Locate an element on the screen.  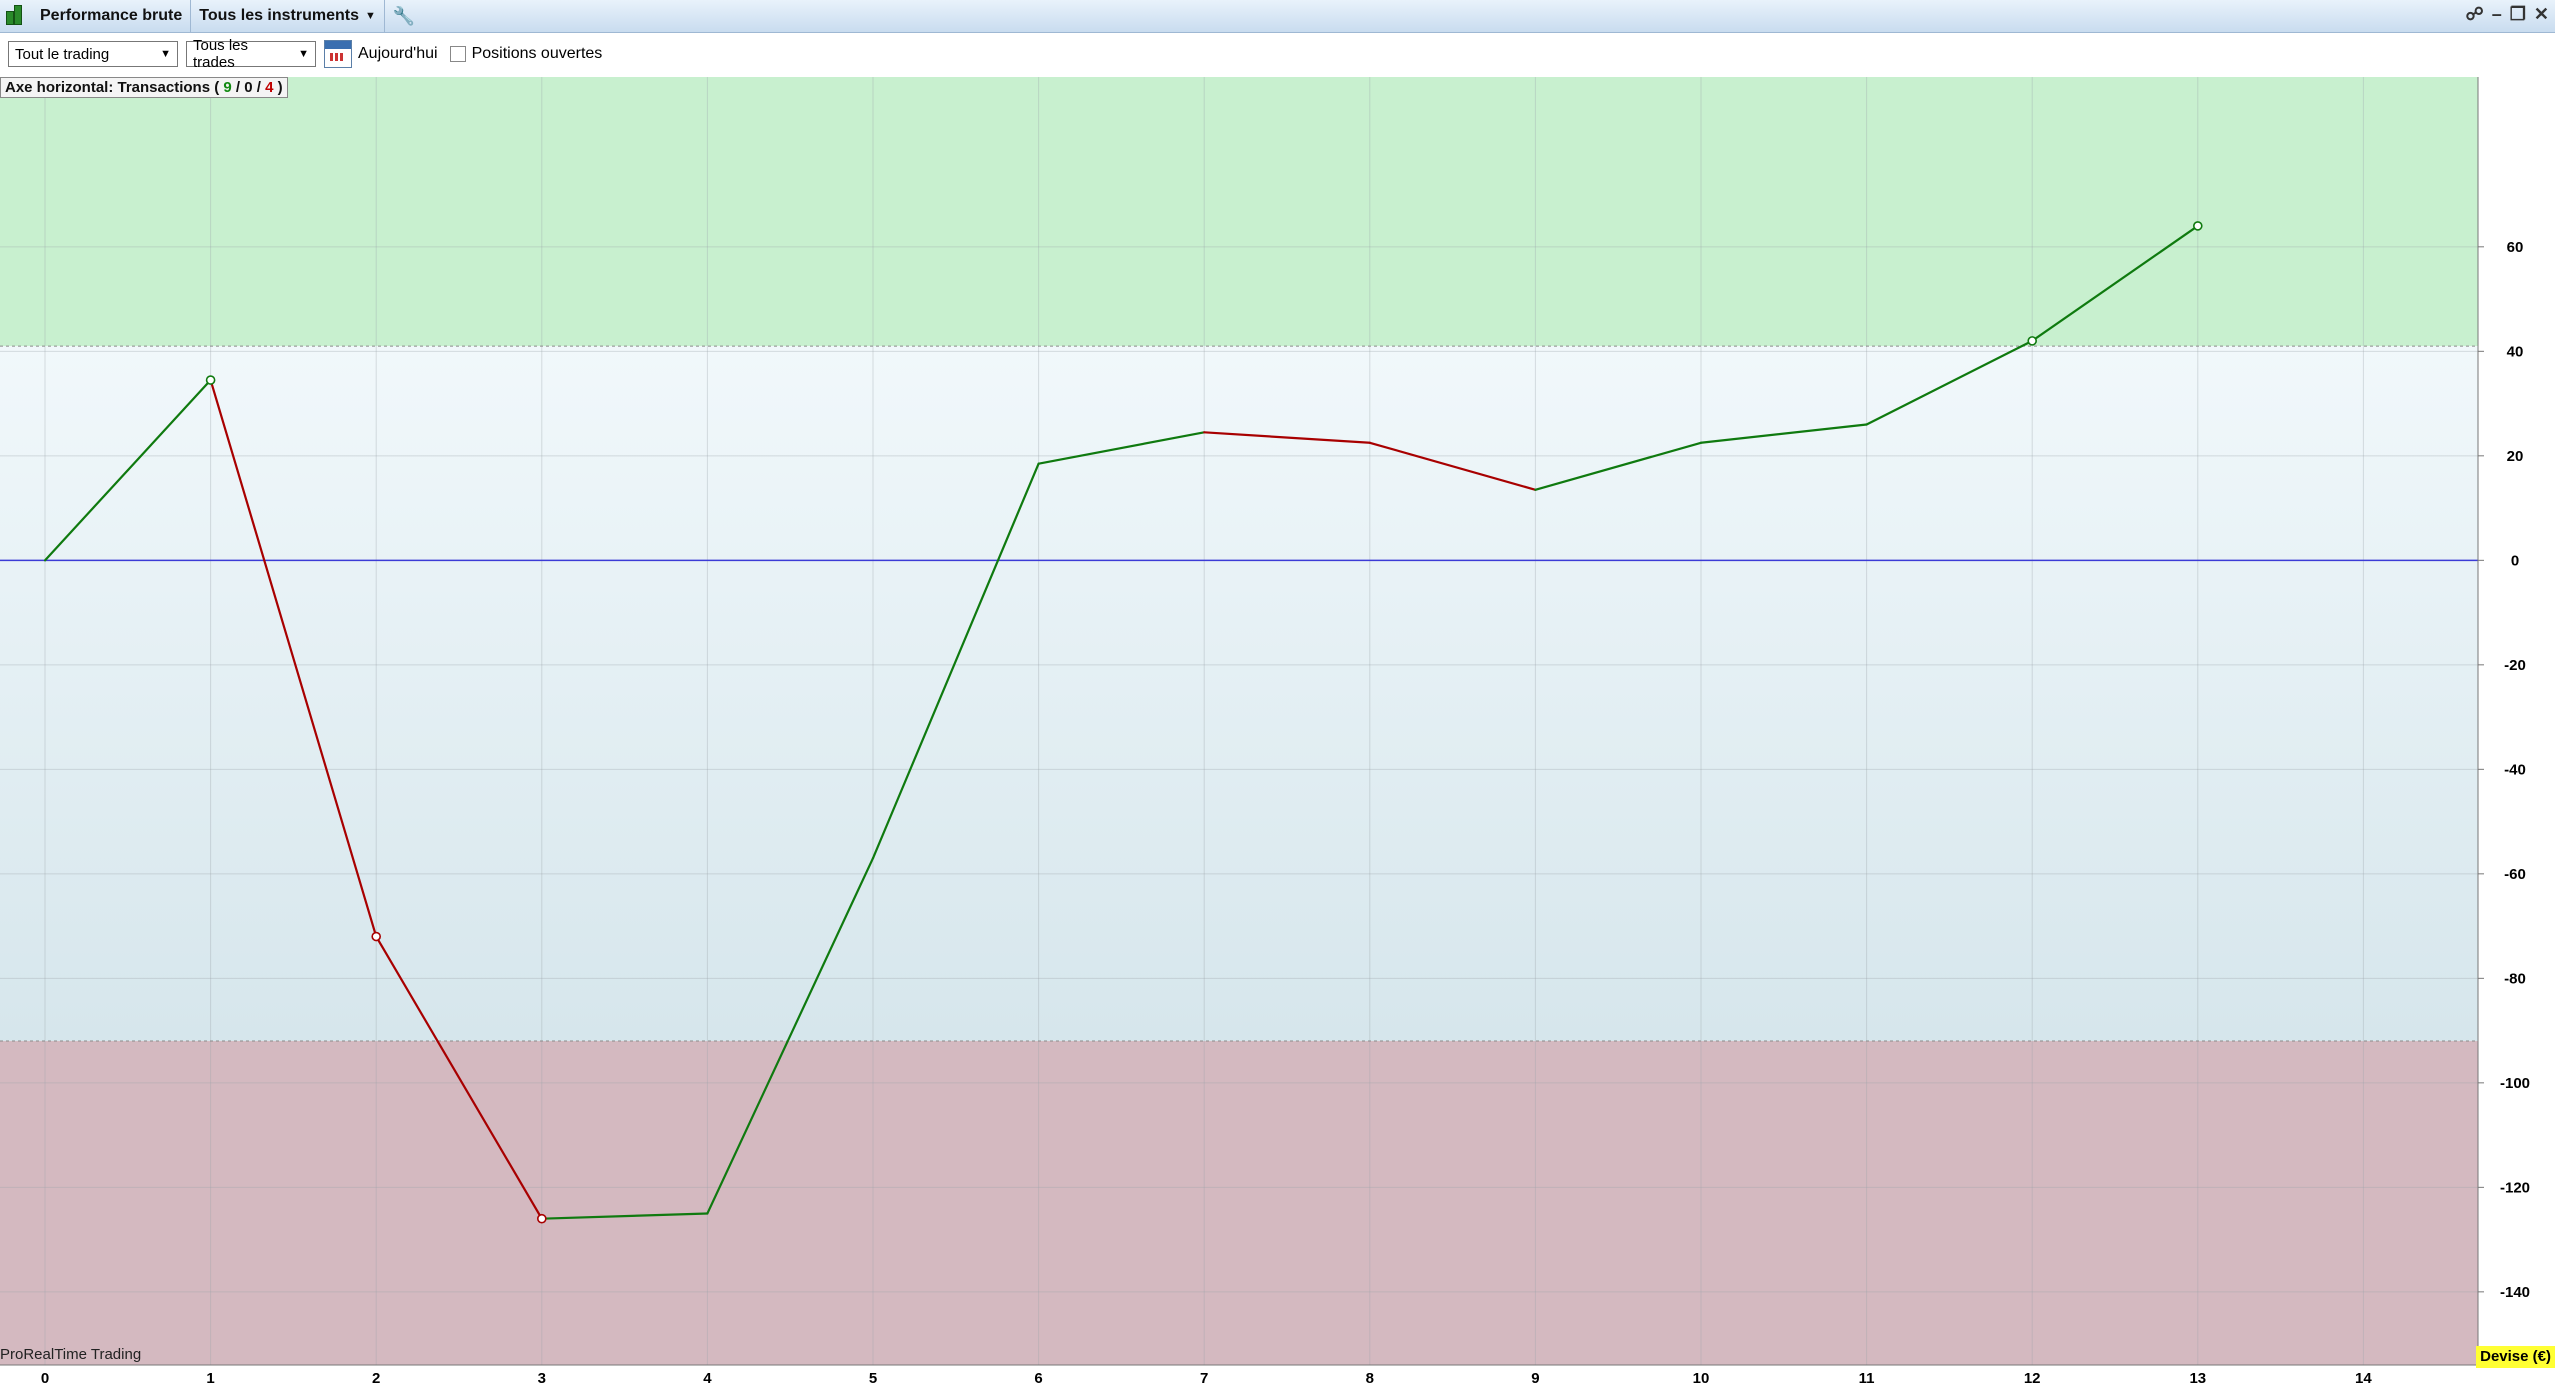
period-select: Tout le trading ▼ is located at coordinates (93, 54).